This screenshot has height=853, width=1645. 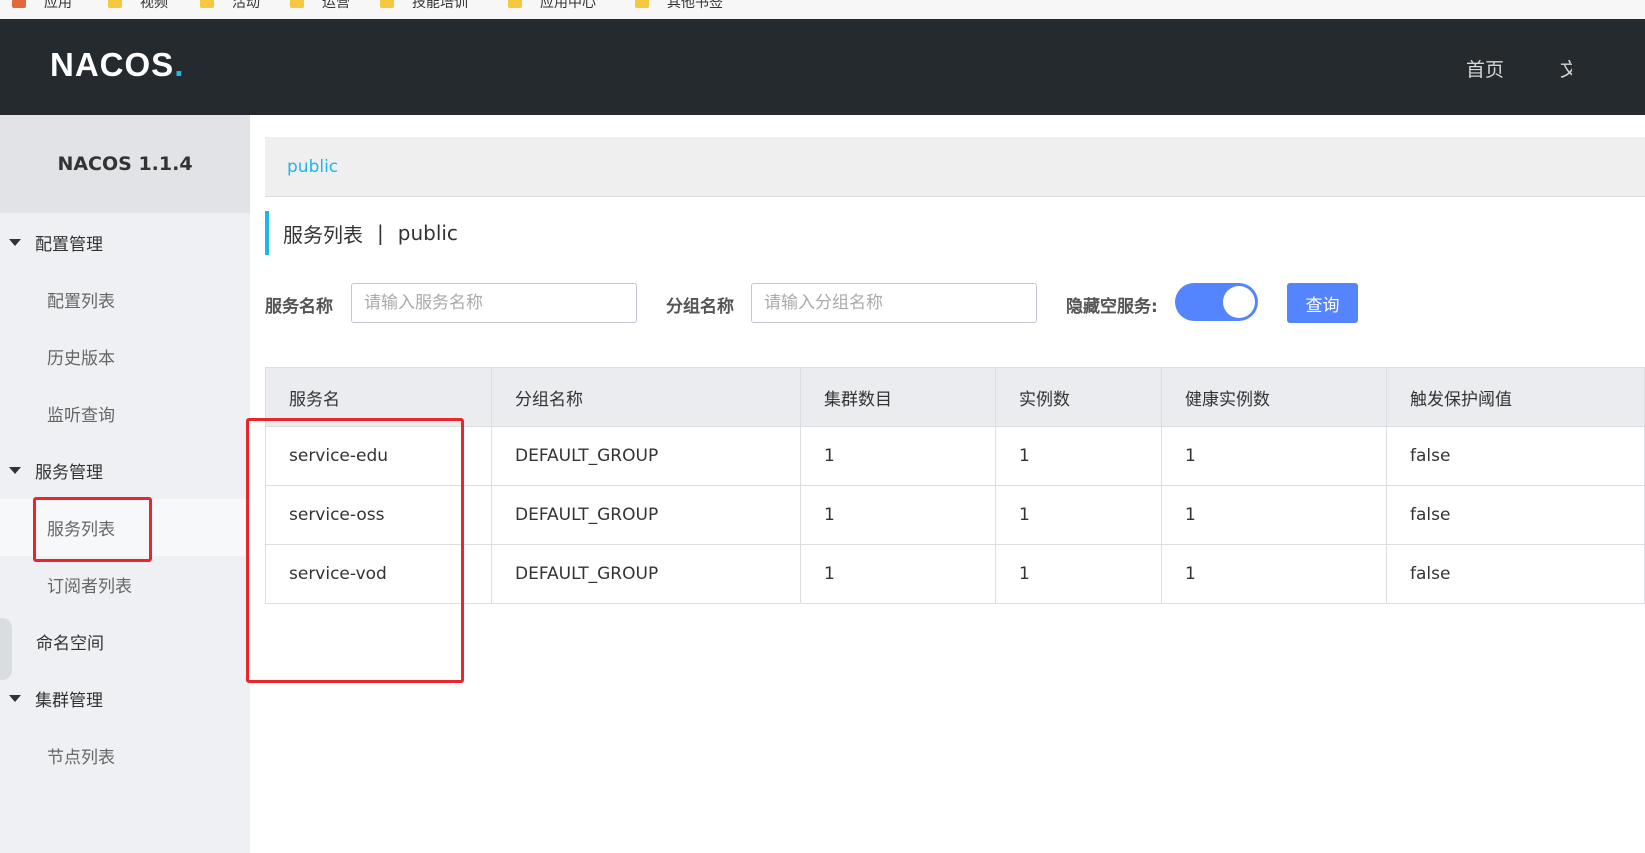 What do you see at coordinates (679, 6) in the screenshot?
I see `bookmark-folder: 其他书签` at bounding box center [679, 6].